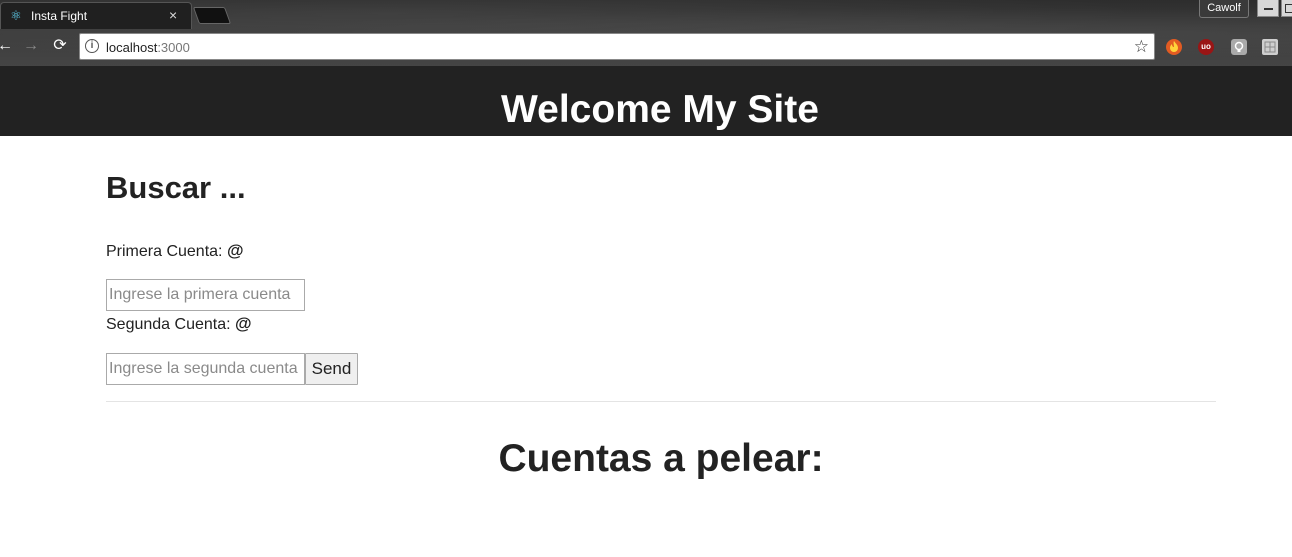 This screenshot has height=557, width=1292. I want to click on site-title: Welcome My Site, so click(660, 109).